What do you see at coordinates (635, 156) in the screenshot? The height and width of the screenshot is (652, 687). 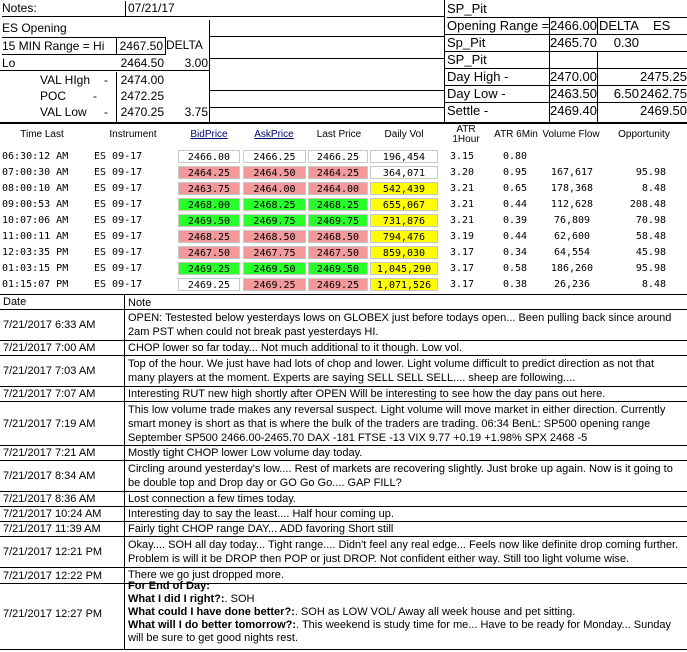 I see `ticker-cell-opp` at bounding box center [635, 156].